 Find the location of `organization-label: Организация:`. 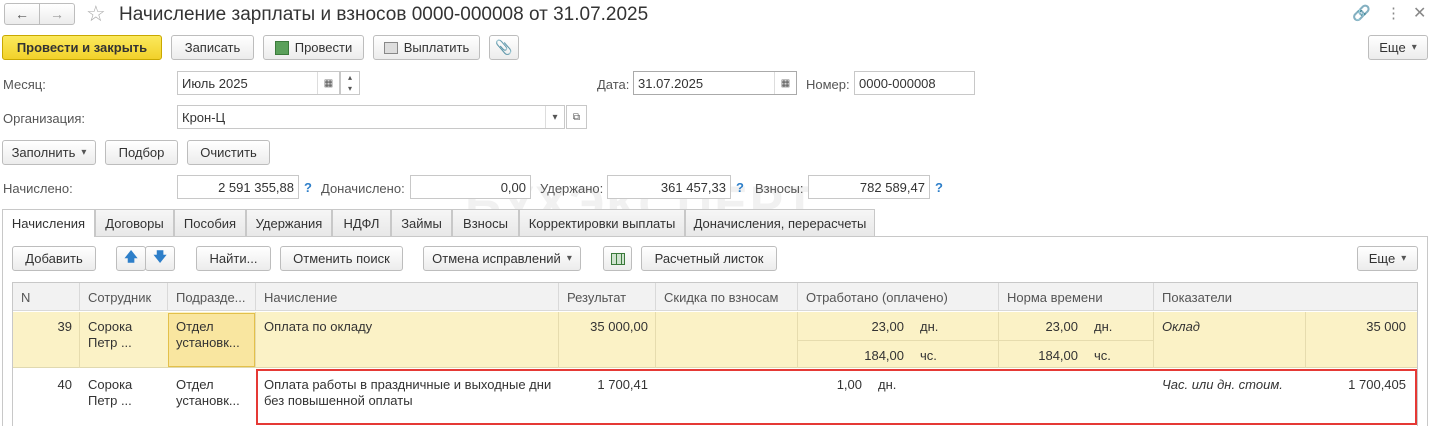

organization-label: Организация: is located at coordinates (44, 118).